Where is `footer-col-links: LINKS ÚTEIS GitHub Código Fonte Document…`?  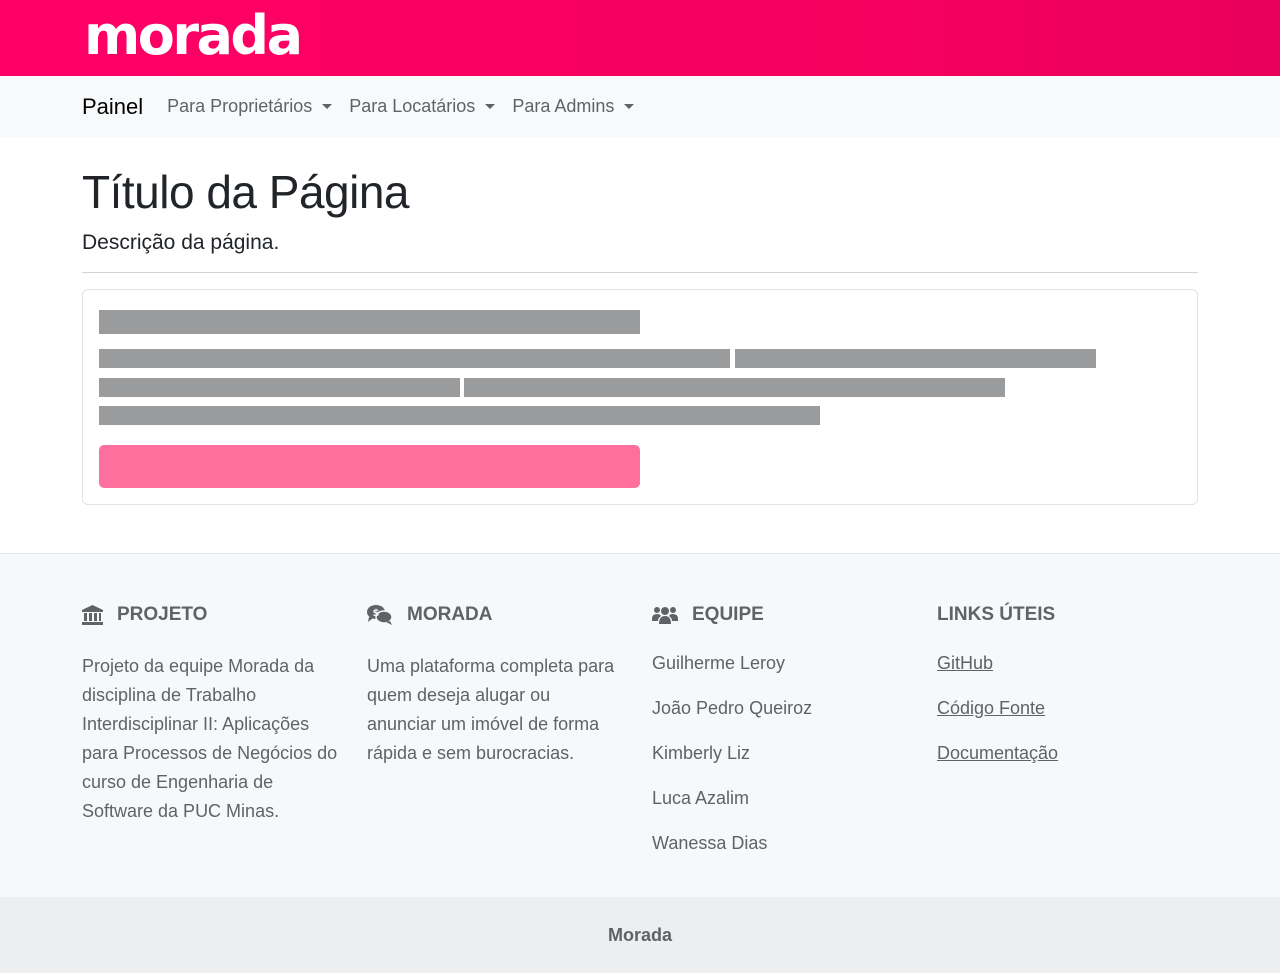
footer-col-links: LINKS ÚTEIS GitHub Código Fonte Document… is located at coordinates (997, 695).